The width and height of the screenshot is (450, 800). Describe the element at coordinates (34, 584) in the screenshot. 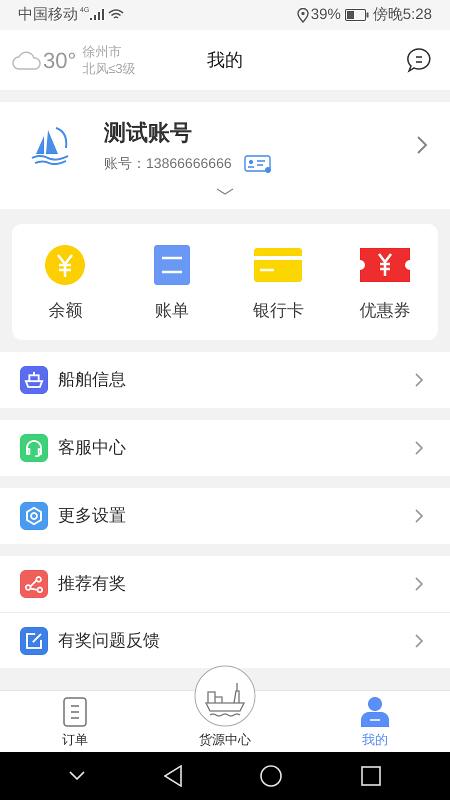

I see `share-icon` at that location.